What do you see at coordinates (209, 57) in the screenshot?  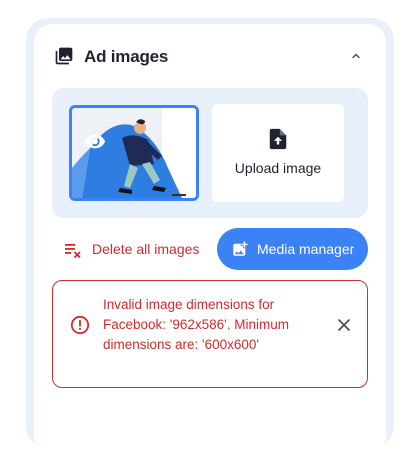 I see `section-header: Ad images` at bounding box center [209, 57].